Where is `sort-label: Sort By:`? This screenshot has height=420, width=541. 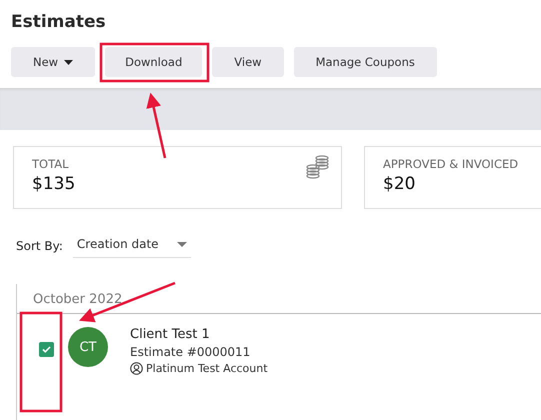
sort-label: Sort By: is located at coordinates (39, 245).